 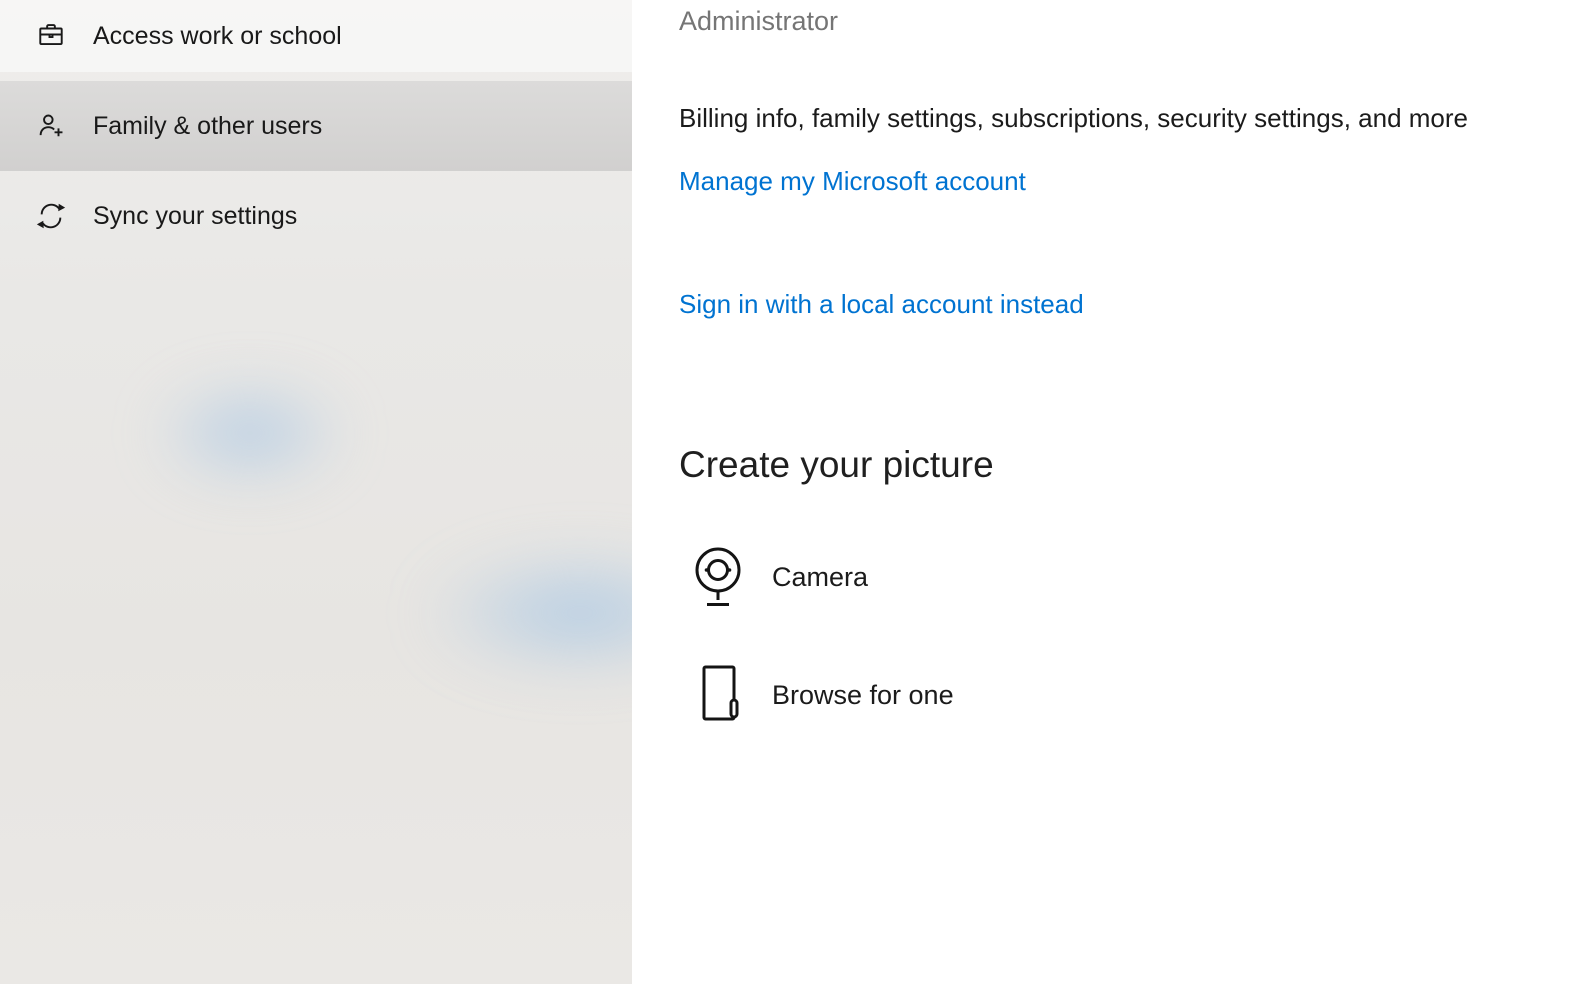 I want to click on account-role-label: Administrator, so click(x=759, y=21).